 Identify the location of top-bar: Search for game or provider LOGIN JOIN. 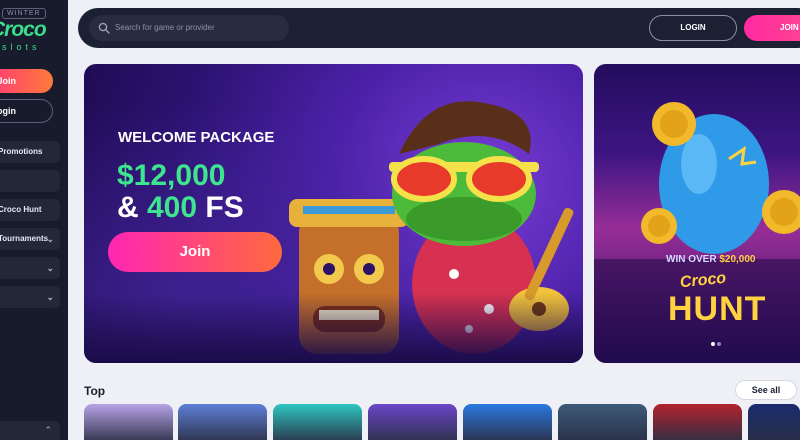
(439, 28).